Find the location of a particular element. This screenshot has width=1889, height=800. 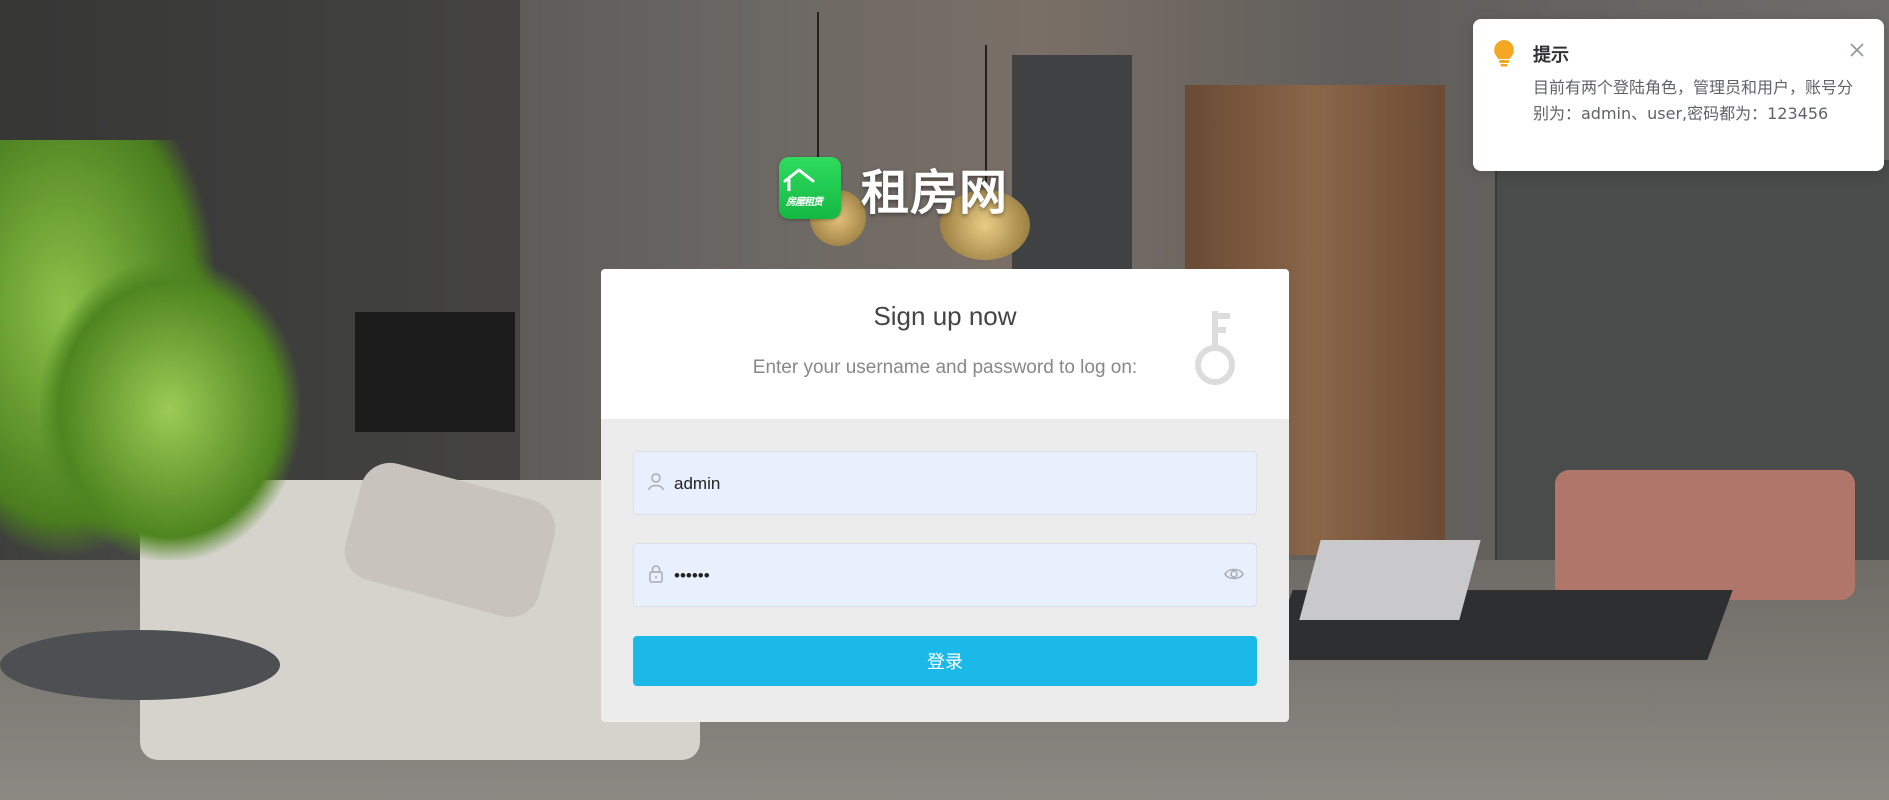

room-plant is located at coordinates (170, 410).